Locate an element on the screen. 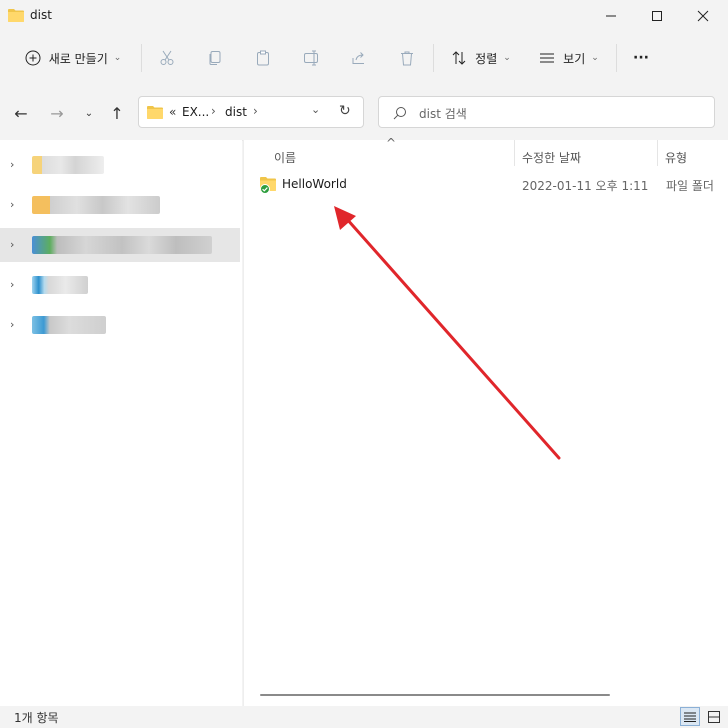 The image size is (728, 728). cut-button is located at coordinates (167, 58).